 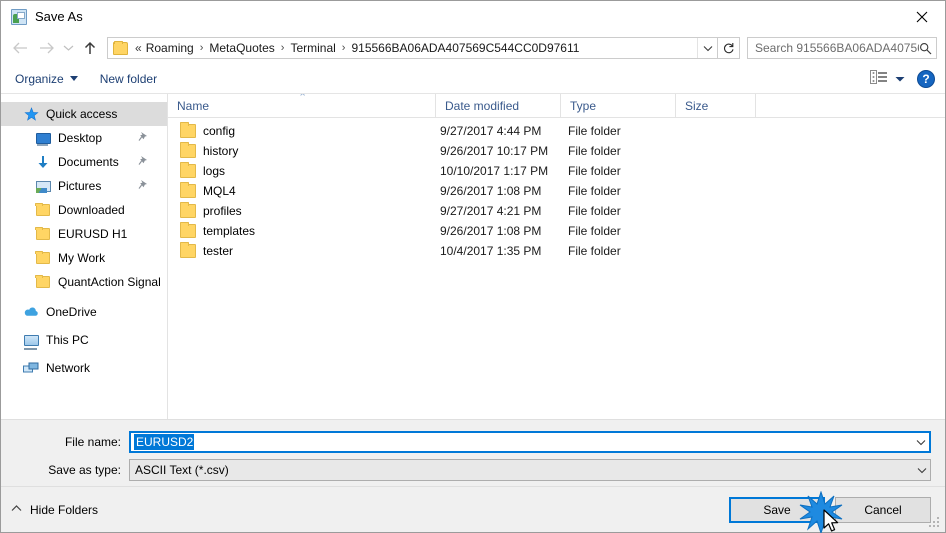 What do you see at coordinates (618, 105) in the screenshot?
I see `column-header-type: Type` at bounding box center [618, 105].